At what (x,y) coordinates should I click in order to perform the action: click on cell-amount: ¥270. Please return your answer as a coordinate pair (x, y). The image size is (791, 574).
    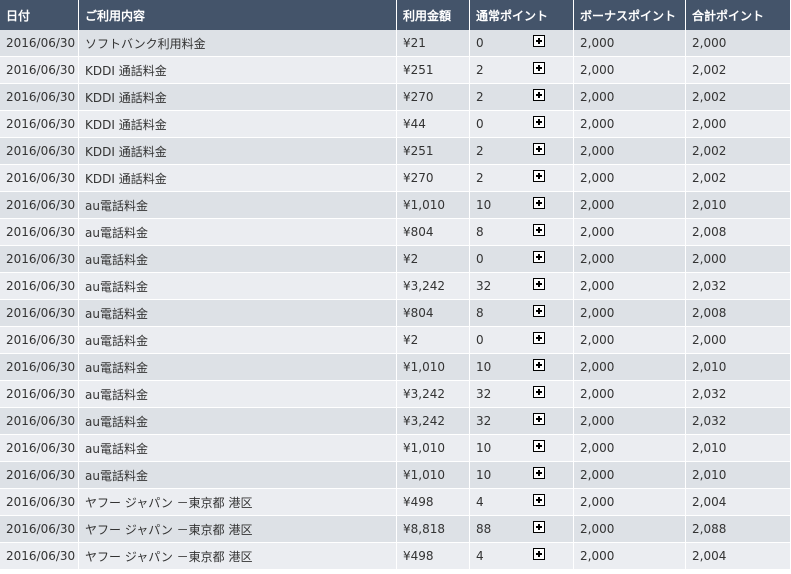
    Looking at the image, I should click on (433, 178).